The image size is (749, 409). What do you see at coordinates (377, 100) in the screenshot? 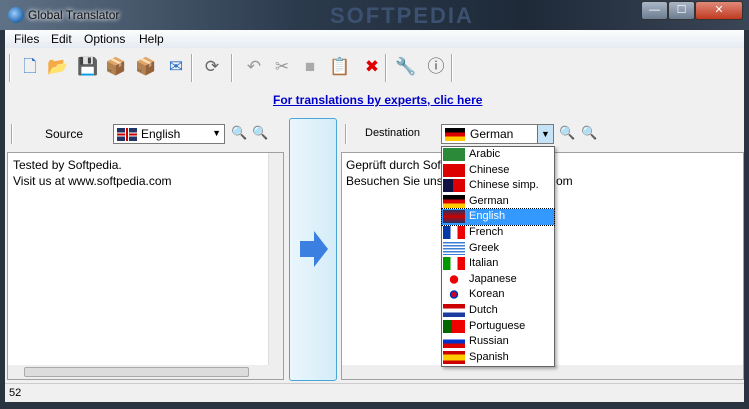
I see `experts-link: For translations by experts, clic here` at bounding box center [377, 100].